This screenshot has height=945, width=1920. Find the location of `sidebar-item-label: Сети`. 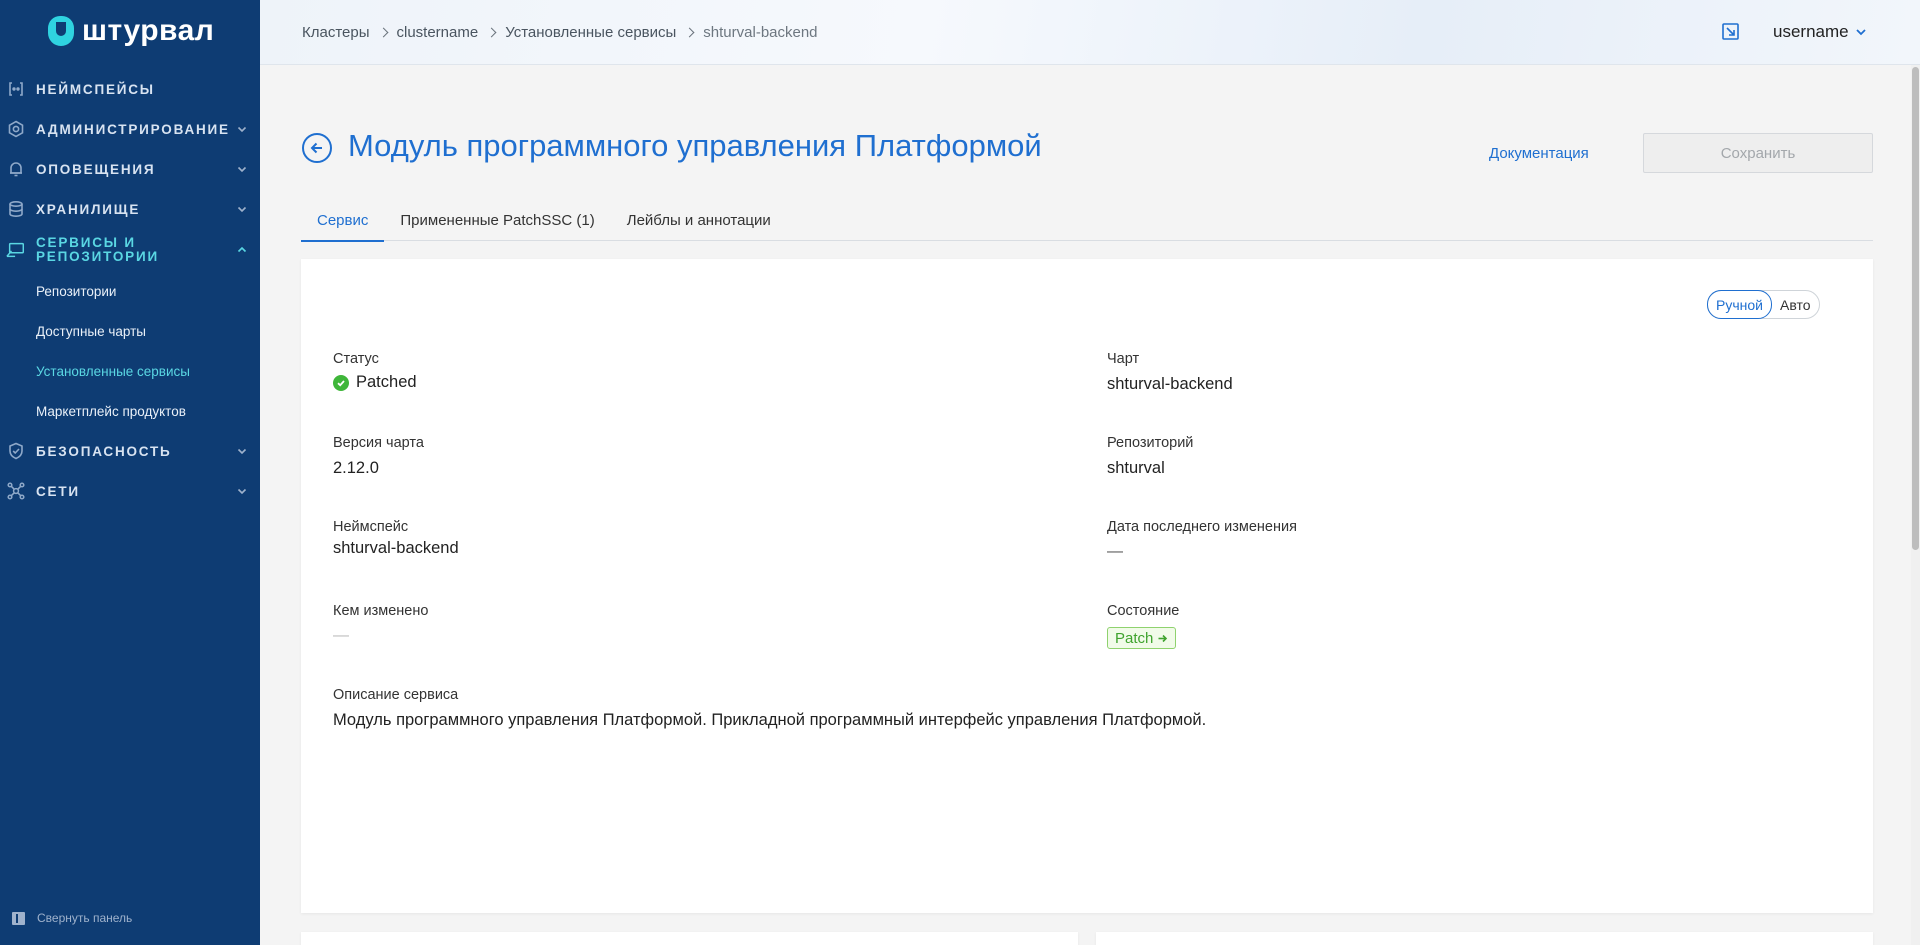

sidebar-item-label: Сети is located at coordinates (58, 491).